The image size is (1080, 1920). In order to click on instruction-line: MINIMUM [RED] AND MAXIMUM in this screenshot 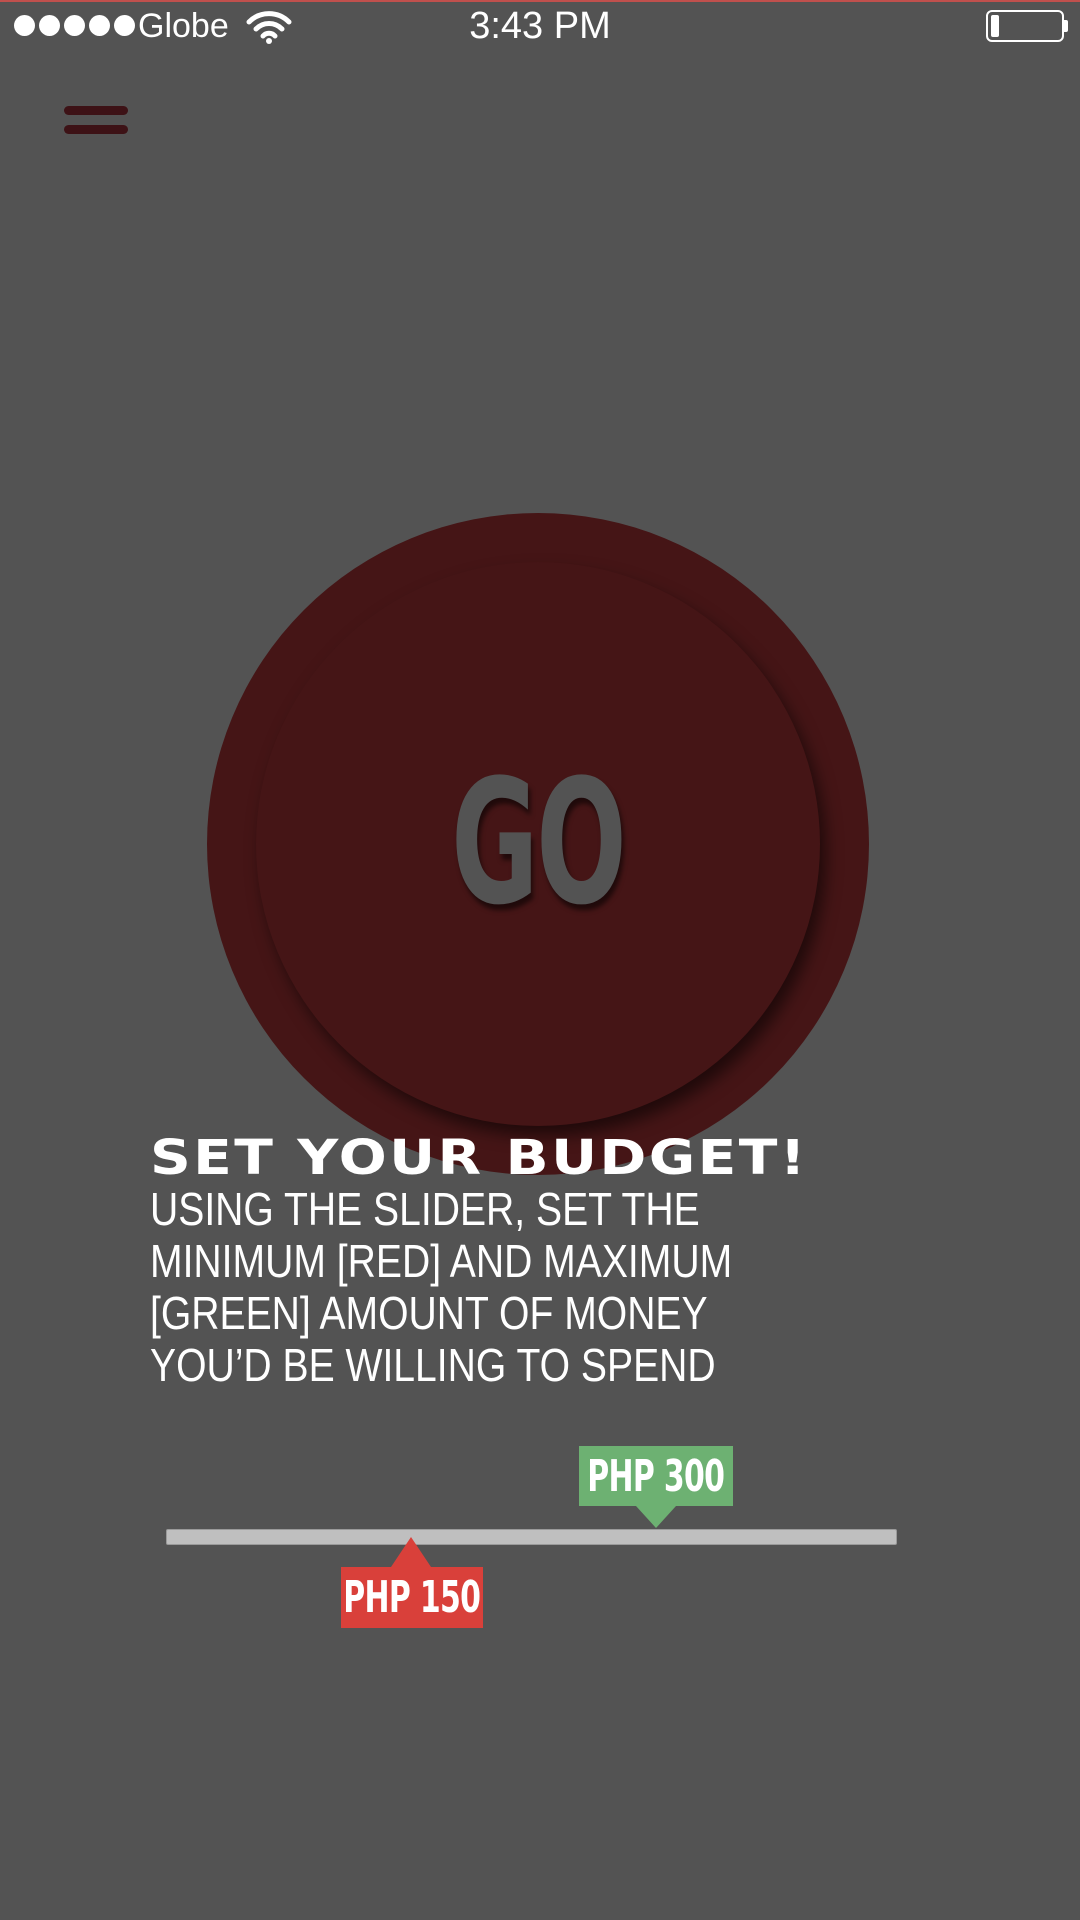, I will do `click(441, 1261)`.